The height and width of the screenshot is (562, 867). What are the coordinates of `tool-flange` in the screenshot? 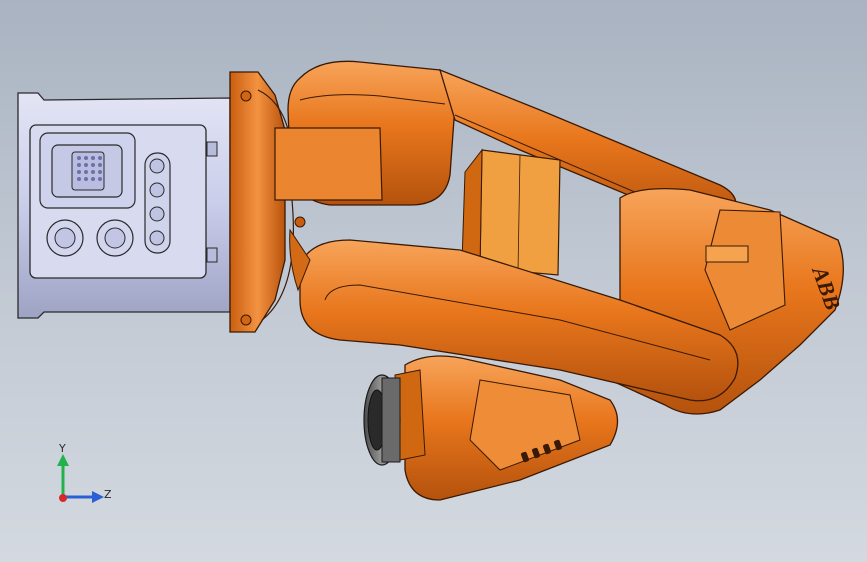 It's located at (382, 420).